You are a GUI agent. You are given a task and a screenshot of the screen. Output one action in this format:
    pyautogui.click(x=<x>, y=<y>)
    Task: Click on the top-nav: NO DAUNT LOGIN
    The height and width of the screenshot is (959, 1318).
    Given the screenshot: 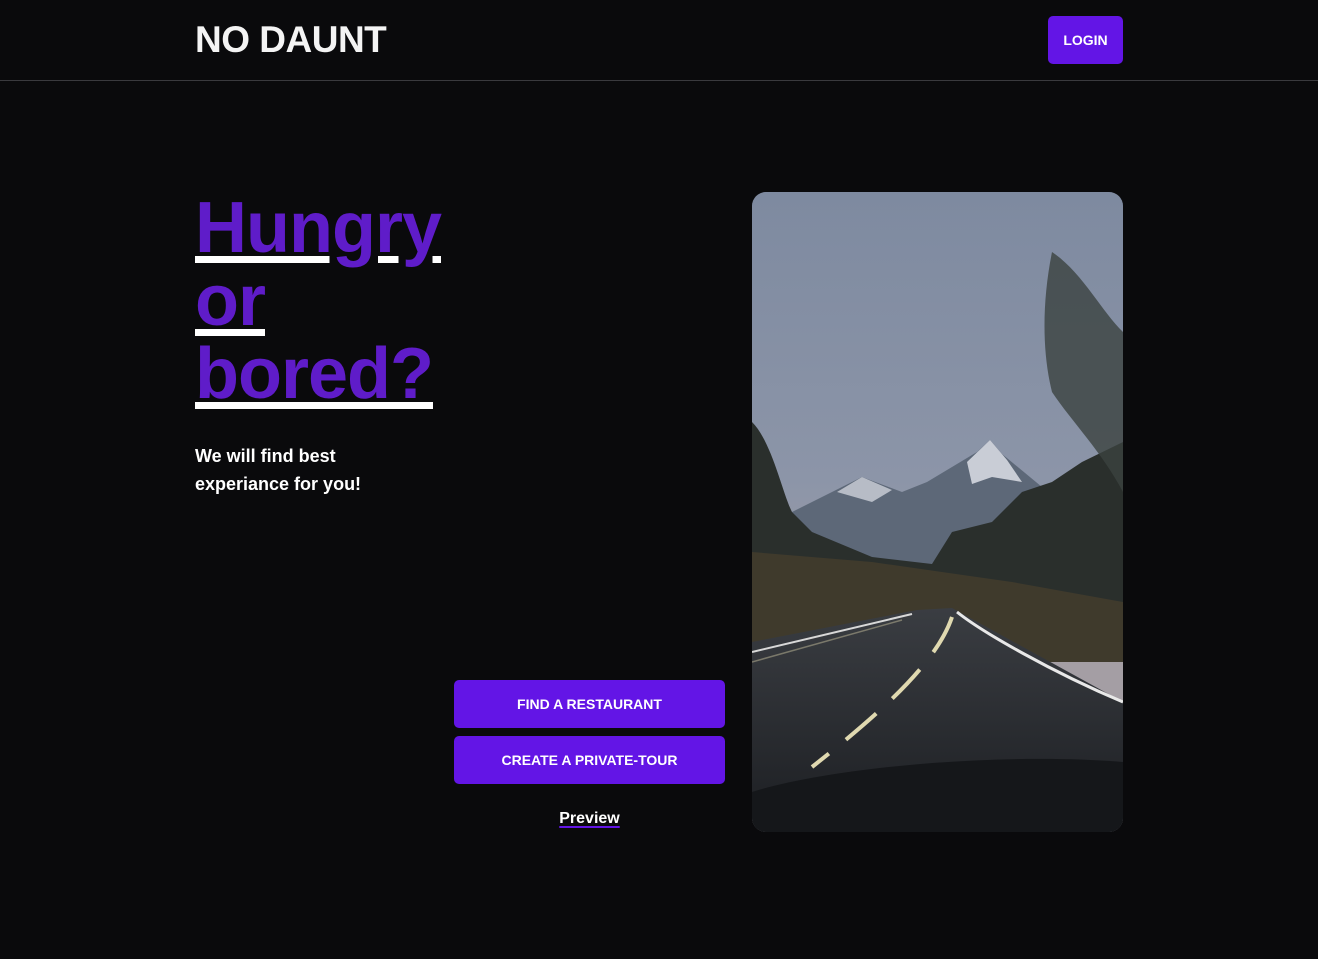 What is the action you would take?
    pyautogui.click(x=659, y=40)
    